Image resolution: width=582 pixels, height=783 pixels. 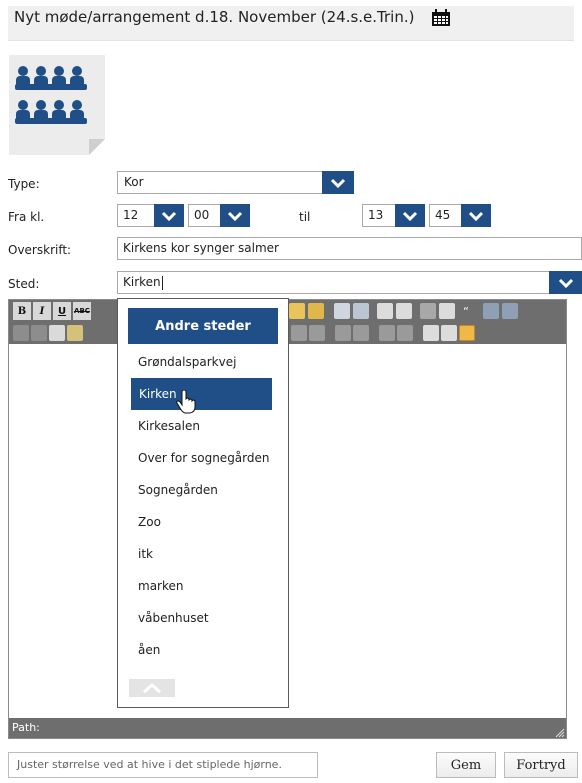 What do you see at coordinates (186, 401) in the screenshot?
I see `hand-cursor-icon` at bounding box center [186, 401].